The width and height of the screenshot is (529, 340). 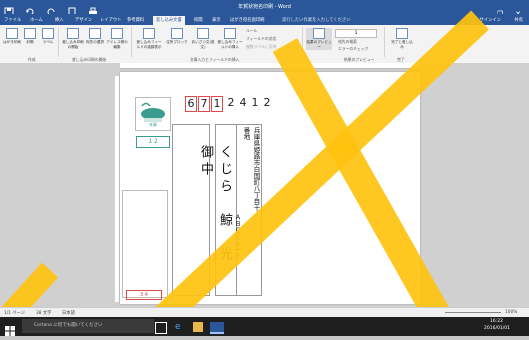 I want to click on page-count: 1/1 ページ, so click(x=14, y=313).